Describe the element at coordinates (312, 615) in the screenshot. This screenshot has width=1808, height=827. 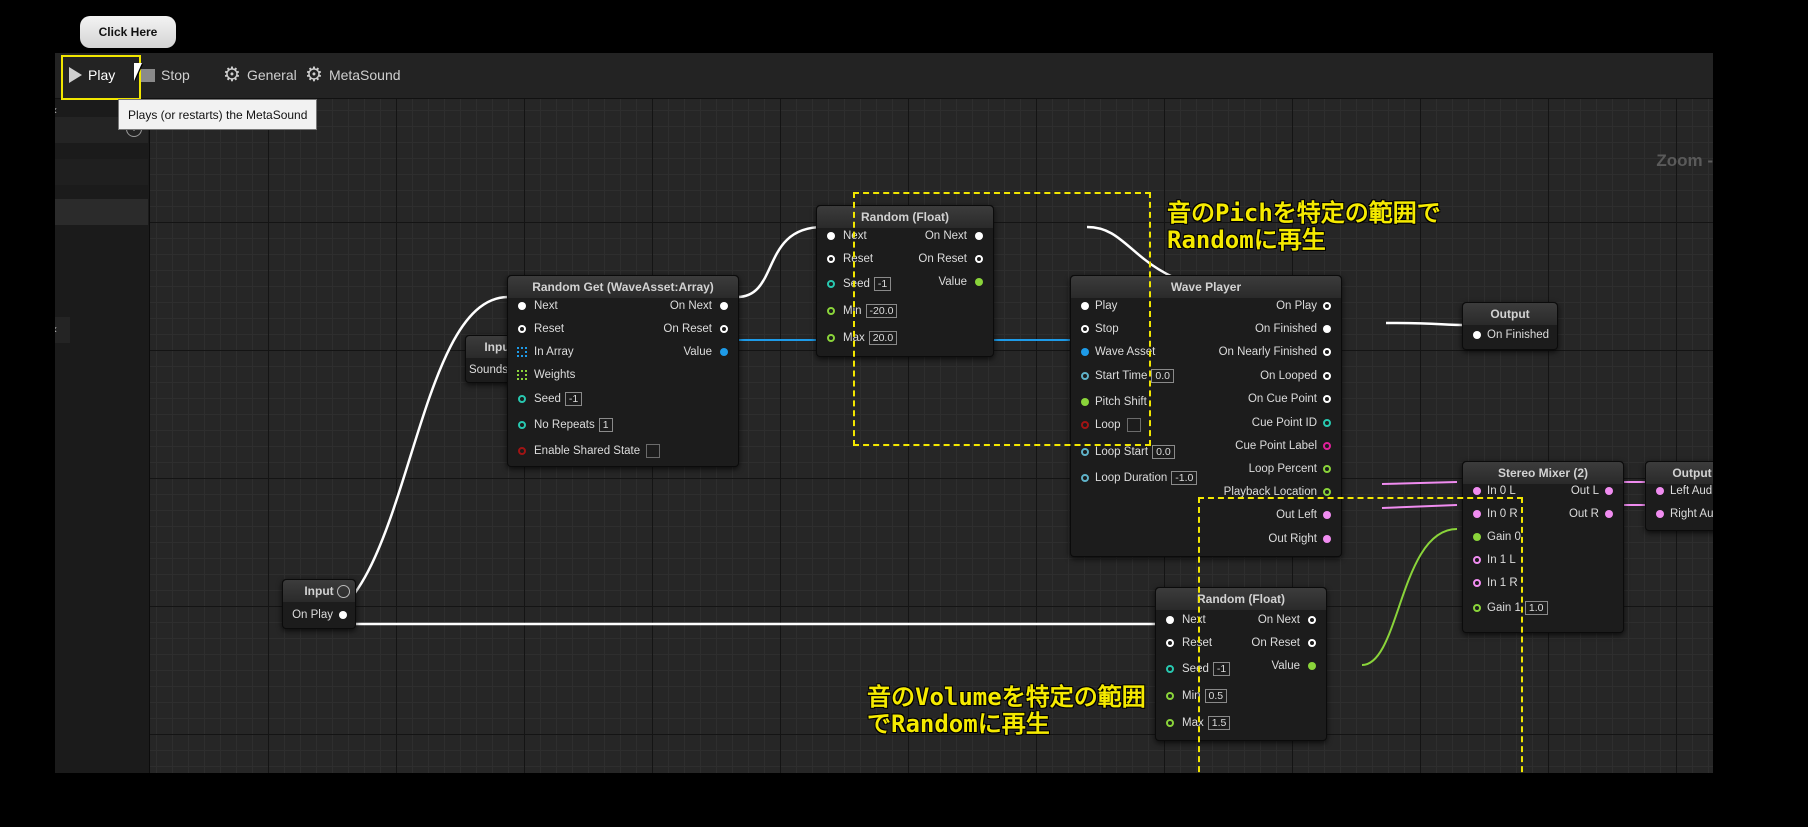
I see `pin-onplay: On Play` at that location.